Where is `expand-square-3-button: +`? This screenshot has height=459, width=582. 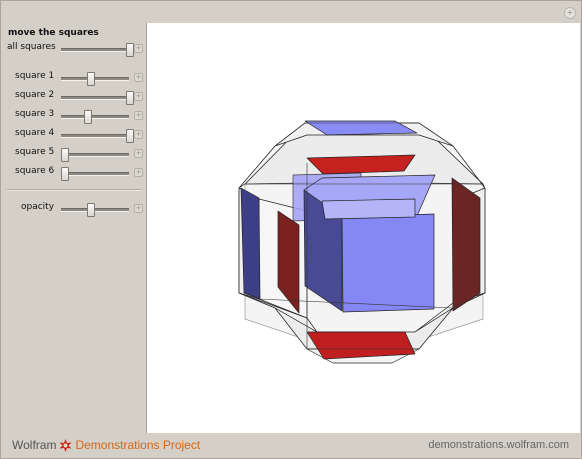
expand-square-3-button: + is located at coordinates (138, 115).